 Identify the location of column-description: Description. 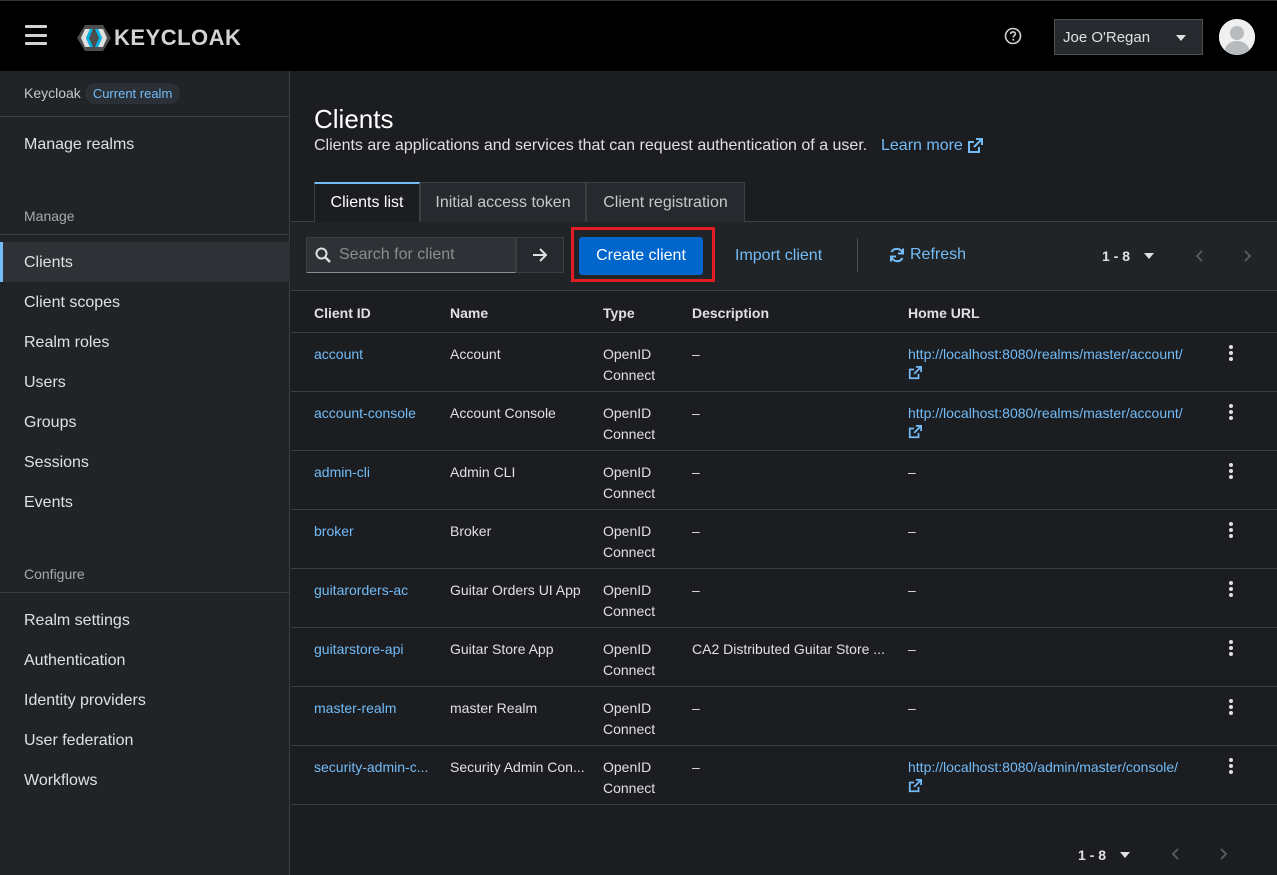
(730, 313).